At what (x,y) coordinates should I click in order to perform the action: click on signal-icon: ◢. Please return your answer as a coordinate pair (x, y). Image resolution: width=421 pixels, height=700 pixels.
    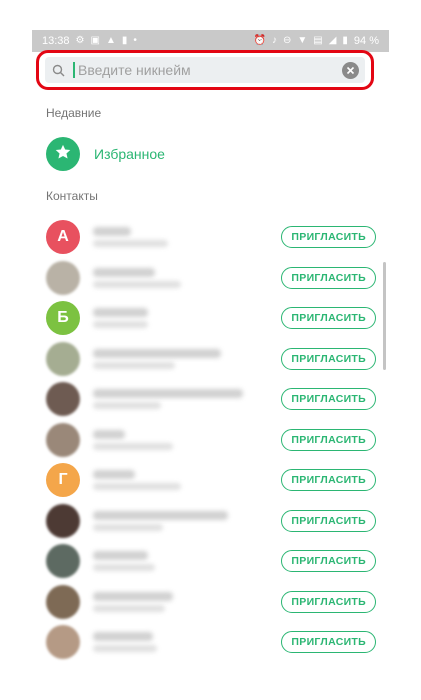
    Looking at the image, I should click on (332, 40).